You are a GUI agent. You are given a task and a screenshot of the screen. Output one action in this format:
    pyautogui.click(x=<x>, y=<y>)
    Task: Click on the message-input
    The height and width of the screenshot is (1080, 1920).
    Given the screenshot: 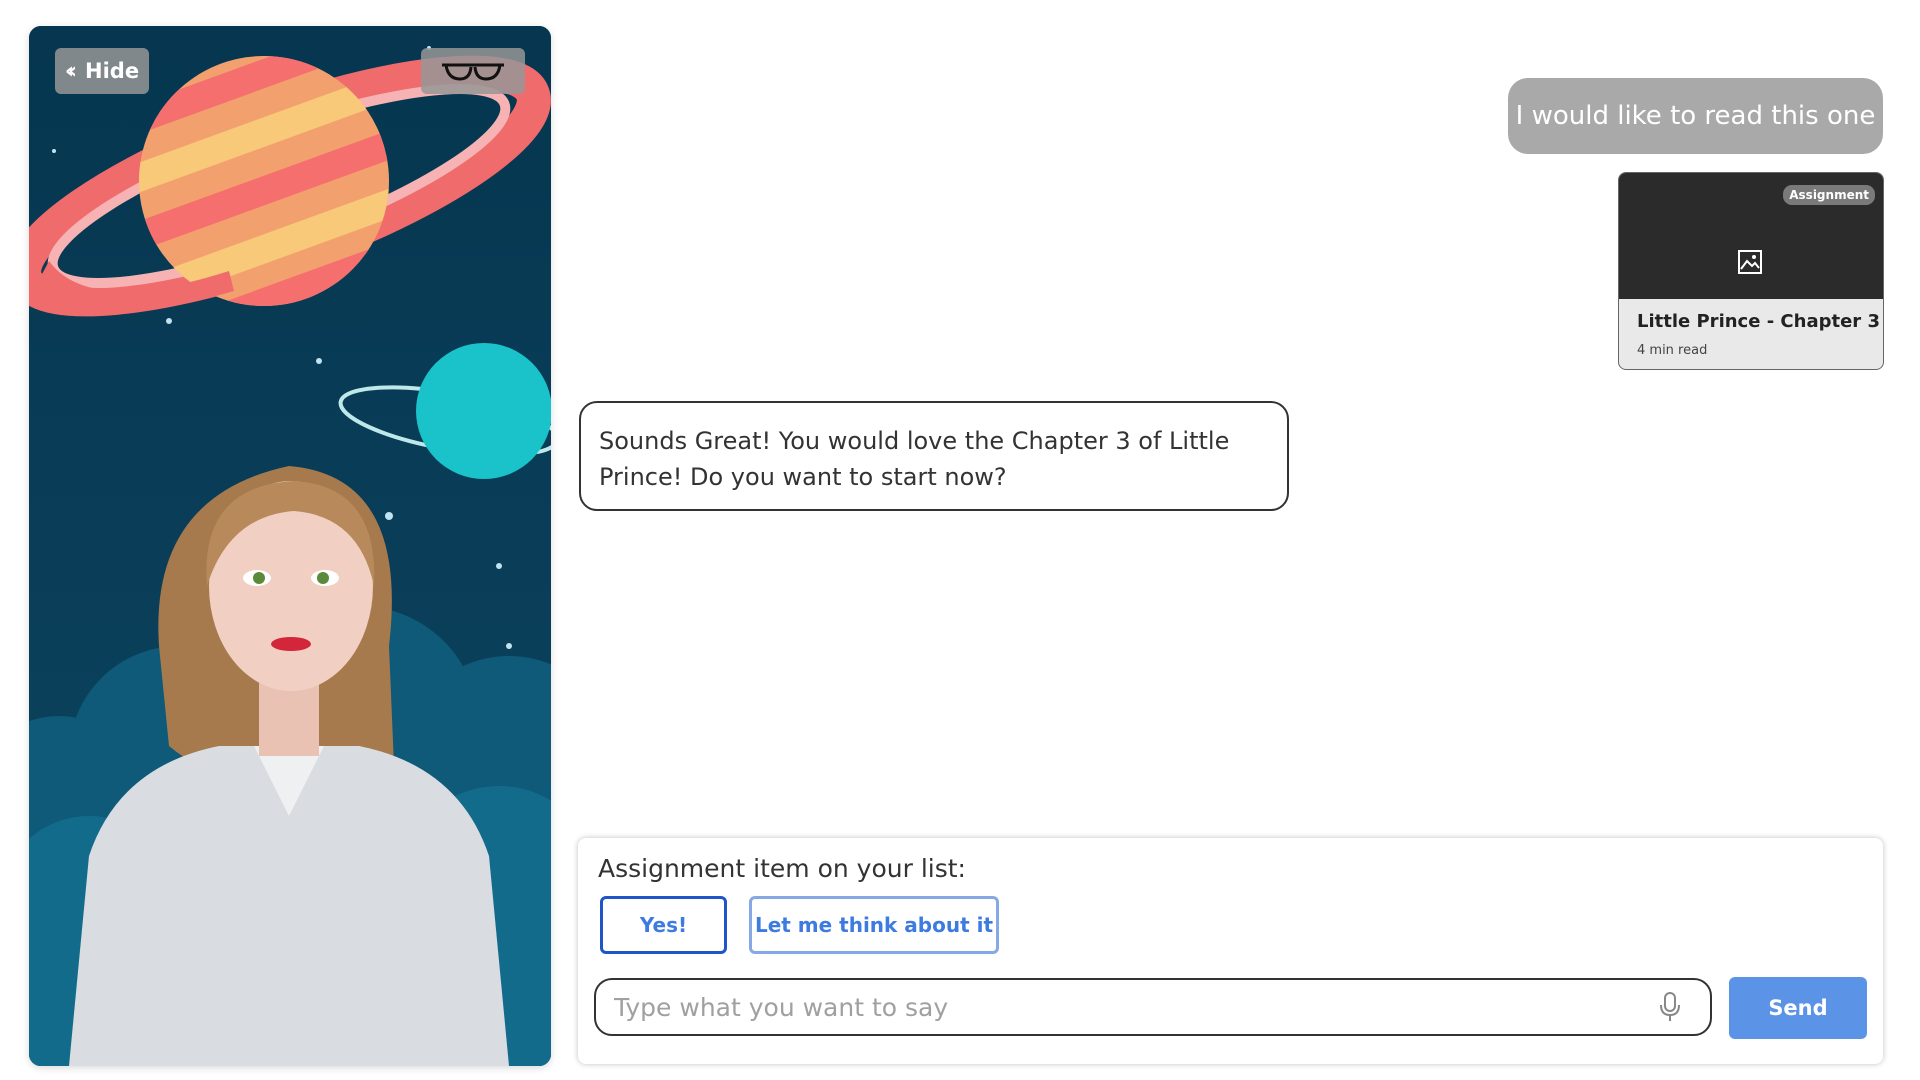 What is the action you would take?
    pyautogui.click(x=1153, y=1007)
    